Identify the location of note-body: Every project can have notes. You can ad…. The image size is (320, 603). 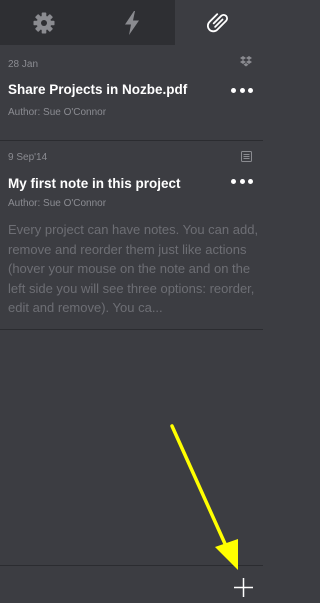
(133, 268).